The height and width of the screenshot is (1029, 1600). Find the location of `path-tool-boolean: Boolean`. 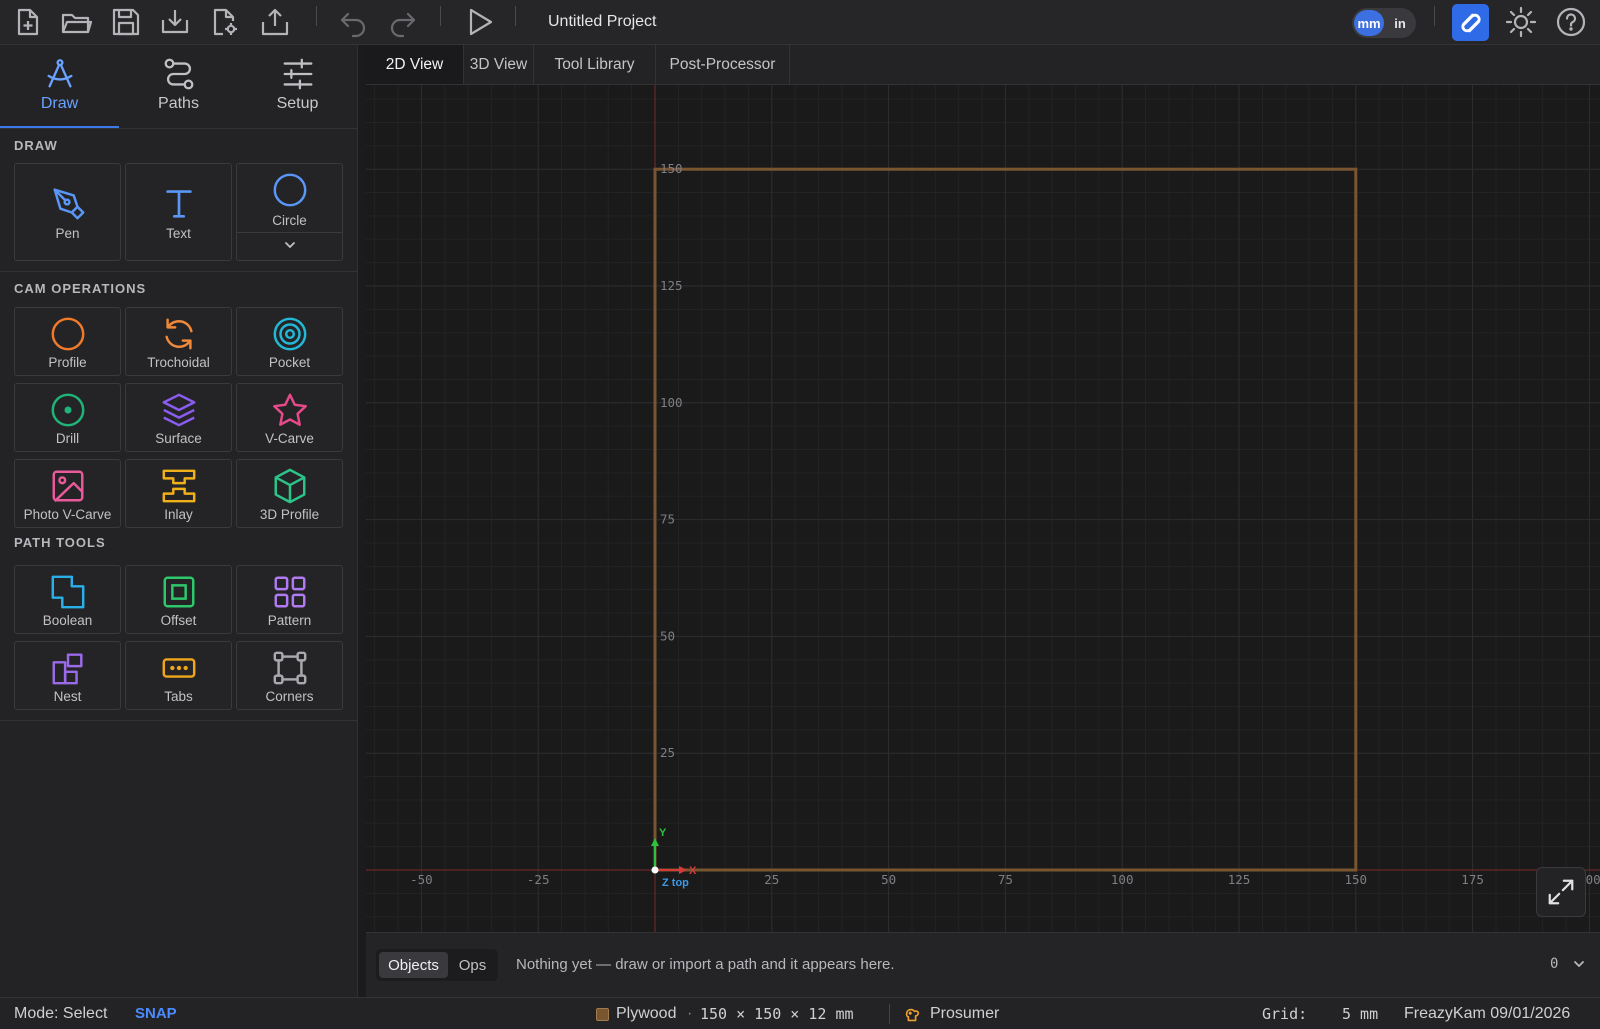

path-tool-boolean: Boolean is located at coordinates (67, 599).